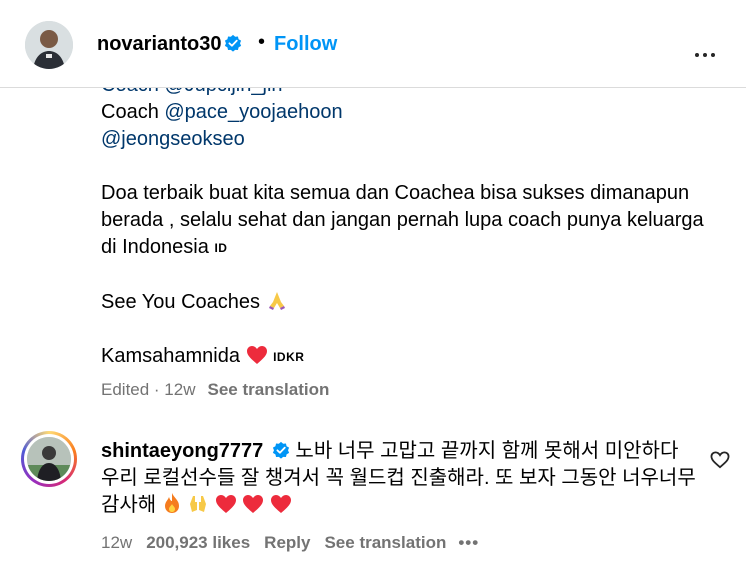 This screenshot has width=746, height=563. Describe the element at coordinates (159, 44) in the screenshot. I see `author-username-text: novarianto30` at that location.